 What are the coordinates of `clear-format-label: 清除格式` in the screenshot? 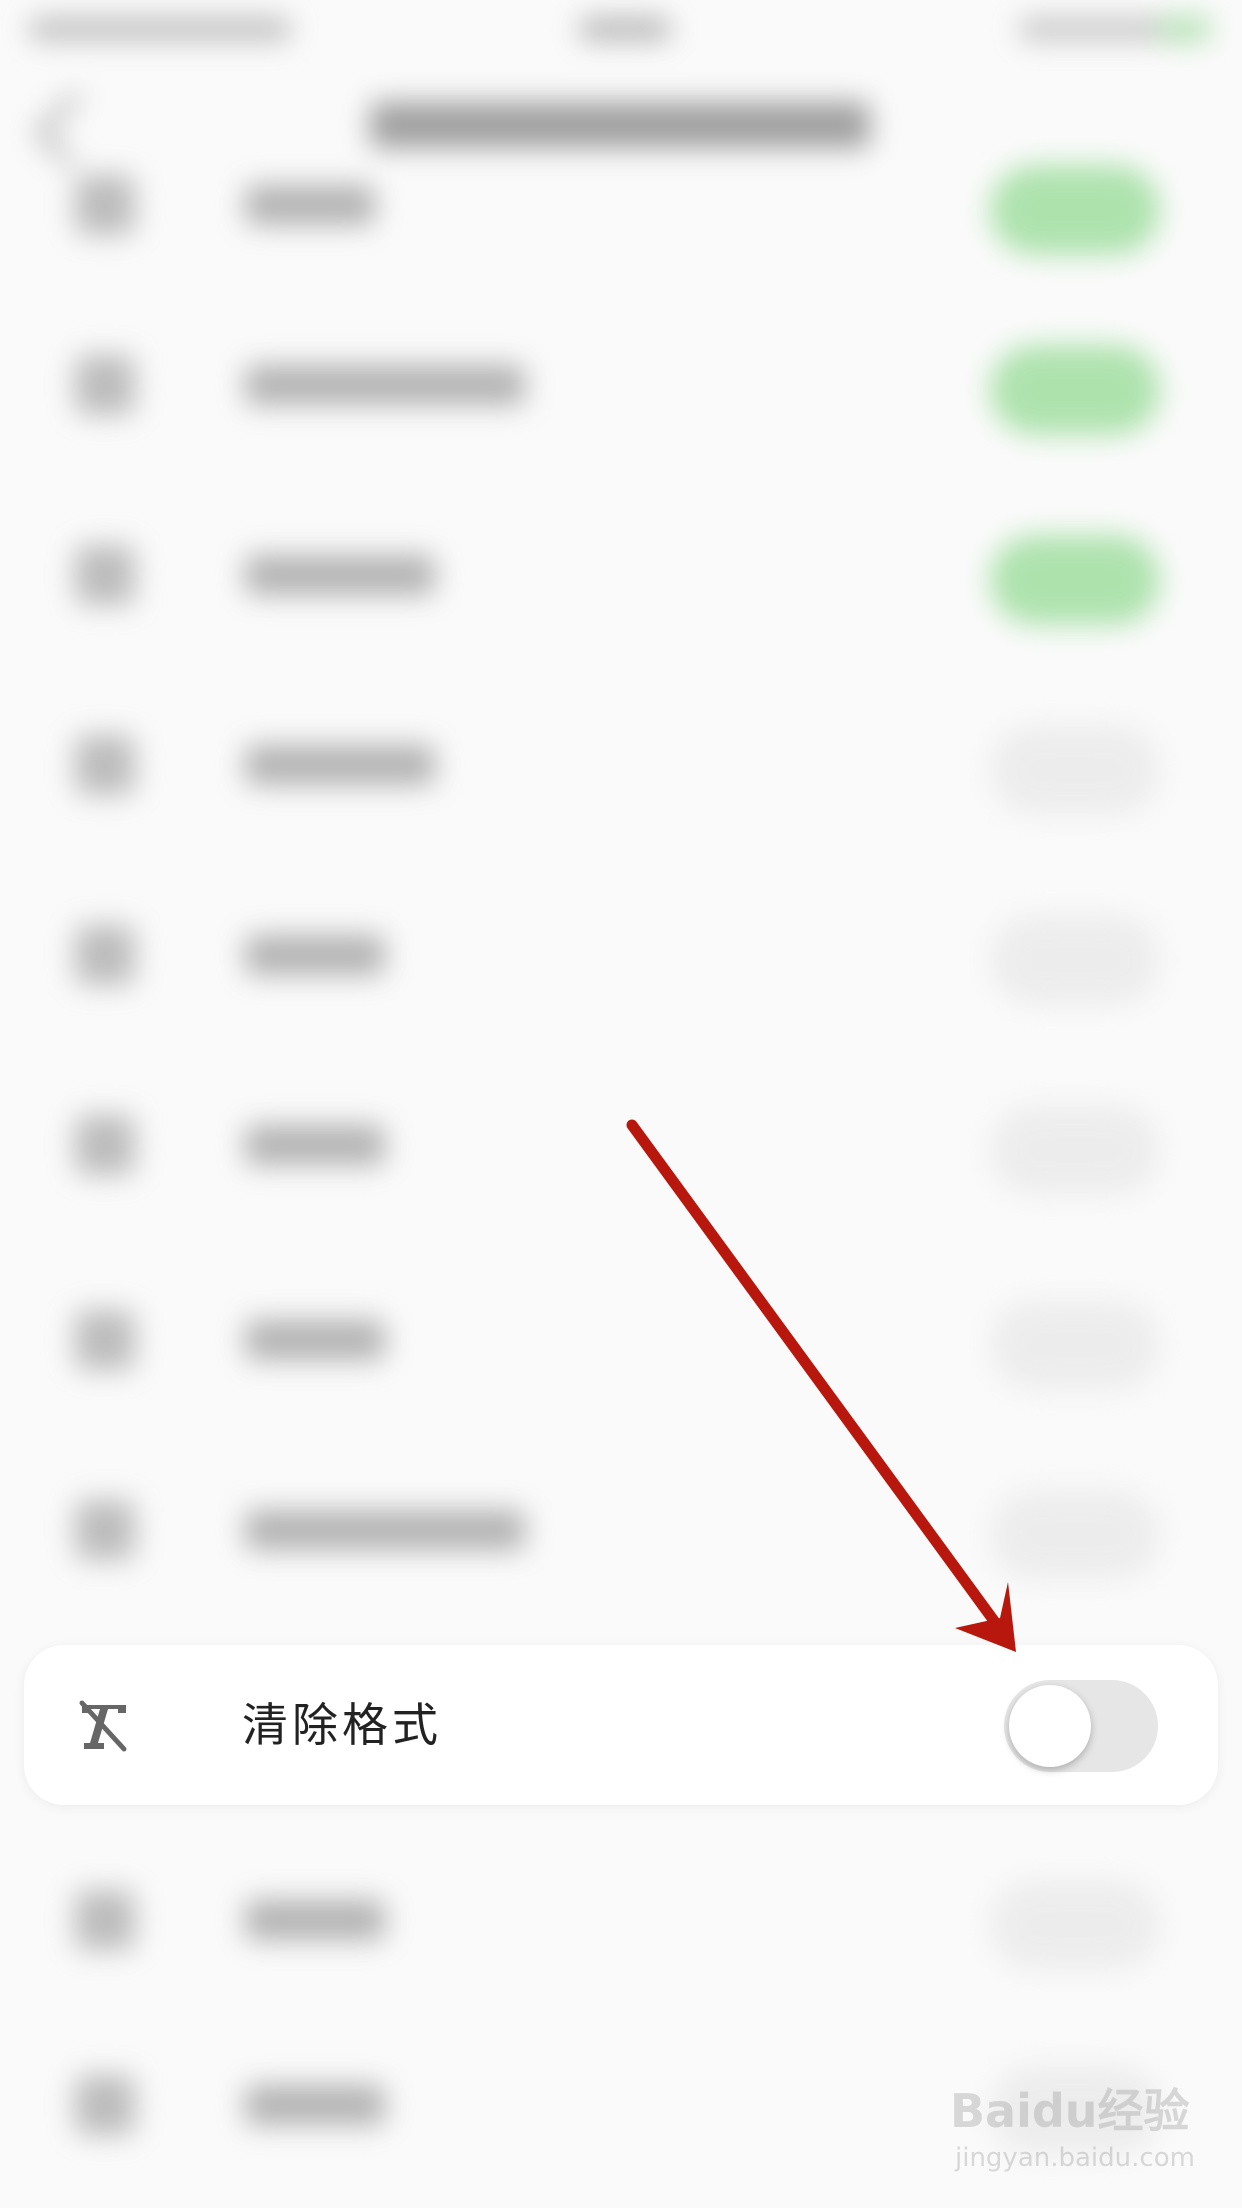 It's located at (342, 1725).